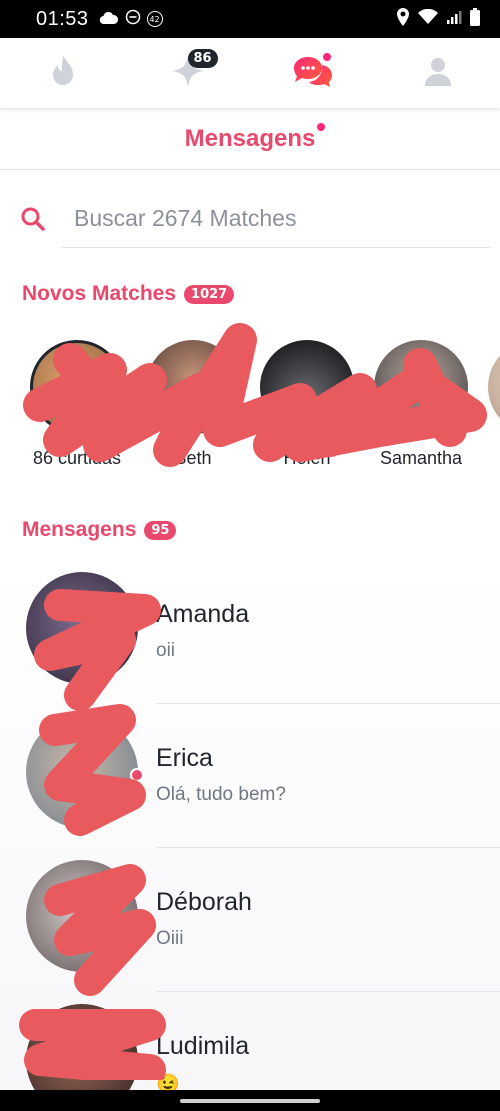 The height and width of the screenshot is (1111, 500). I want to click on page-title: Mensagens, so click(255, 137).